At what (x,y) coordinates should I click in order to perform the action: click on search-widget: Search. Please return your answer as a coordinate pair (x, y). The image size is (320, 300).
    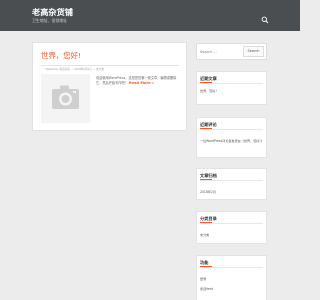
    Looking at the image, I should click on (231, 51).